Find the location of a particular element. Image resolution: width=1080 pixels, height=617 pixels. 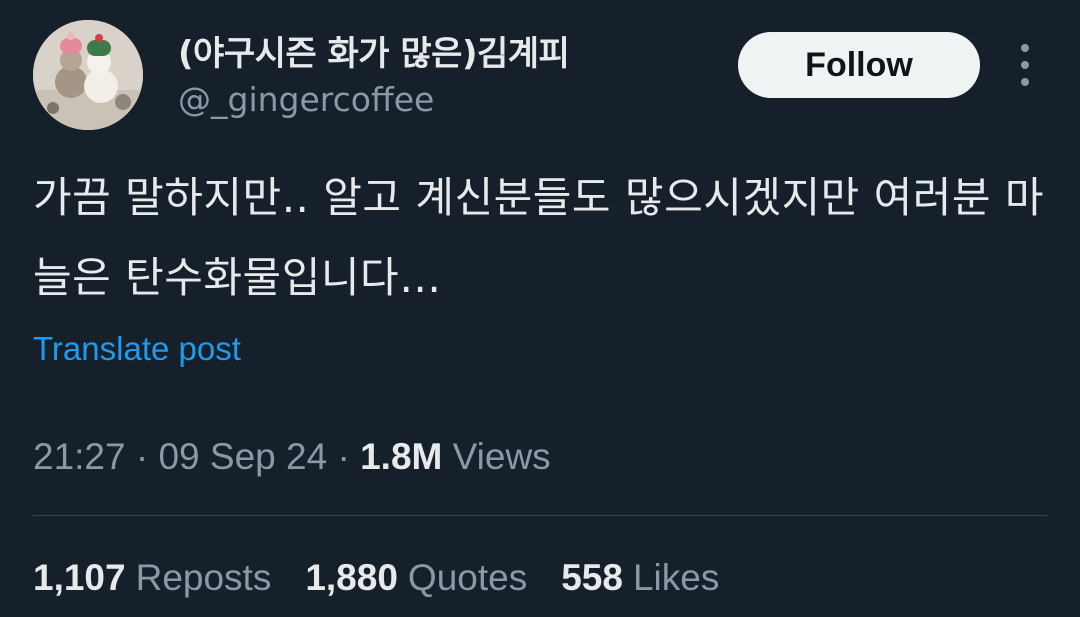

likes-label: Likes is located at coordinates (676, 577).